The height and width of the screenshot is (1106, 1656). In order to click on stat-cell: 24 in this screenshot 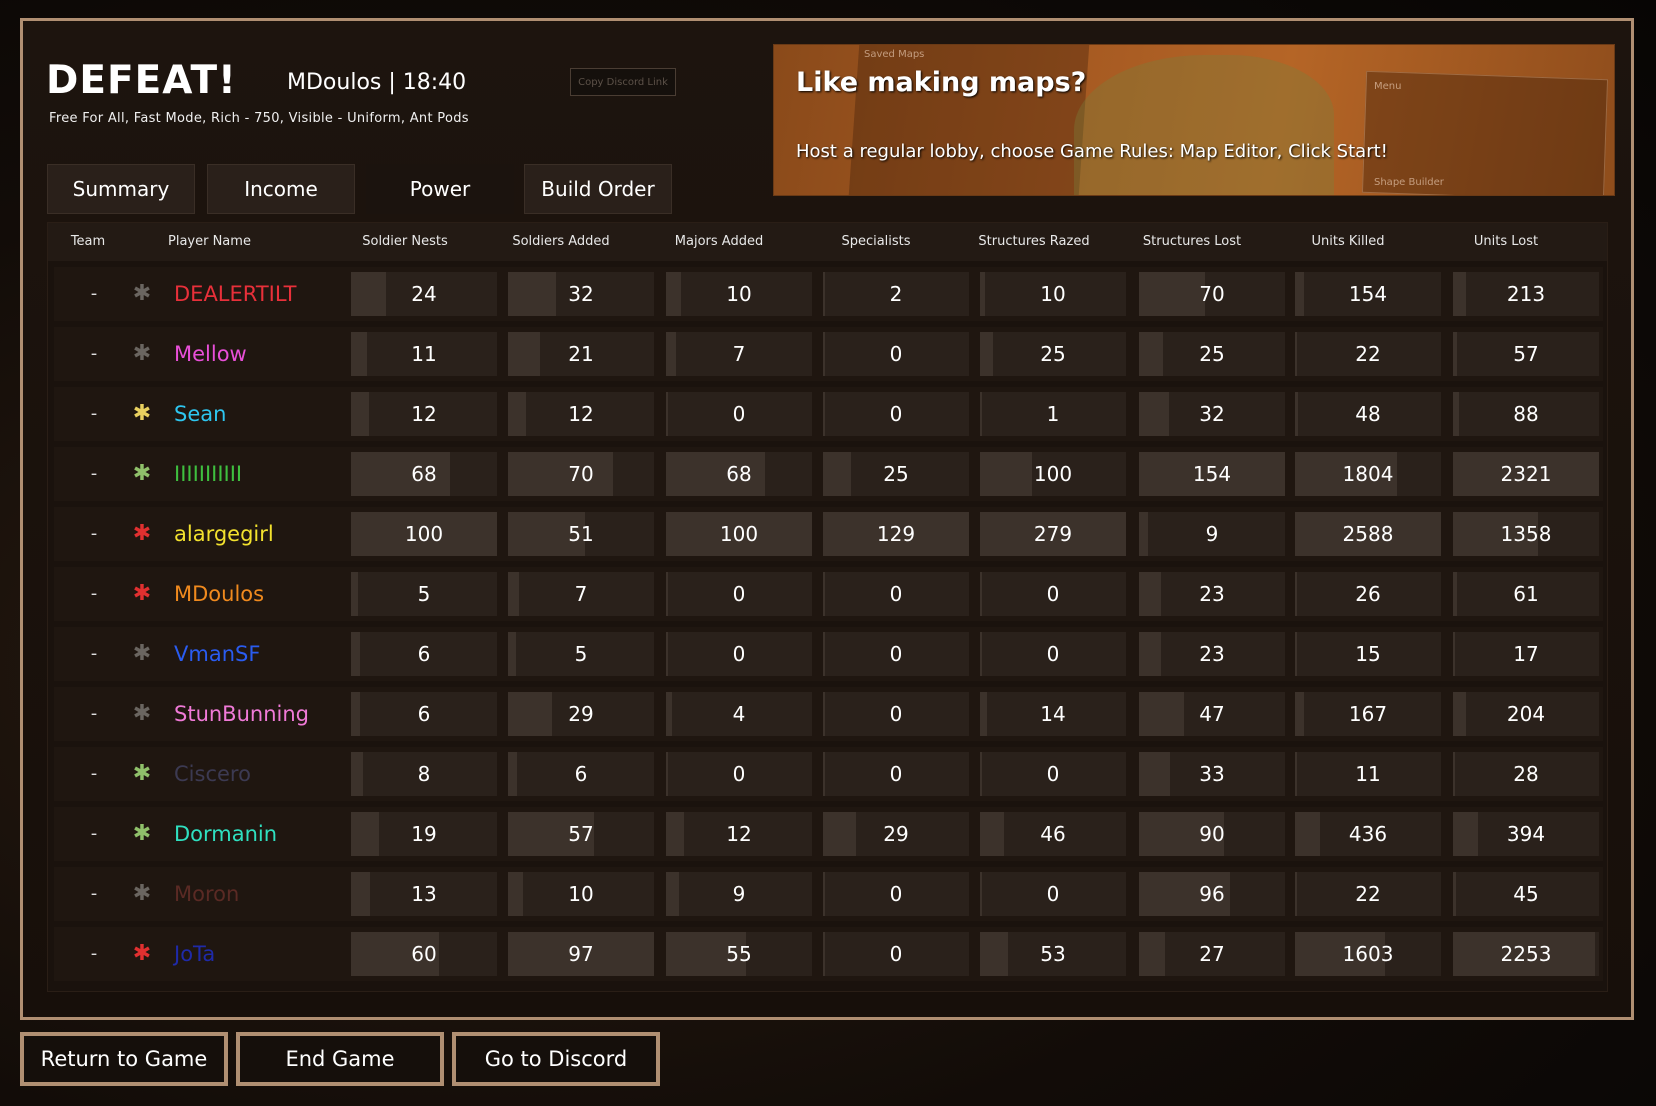, I will do `click(424, 294)`.